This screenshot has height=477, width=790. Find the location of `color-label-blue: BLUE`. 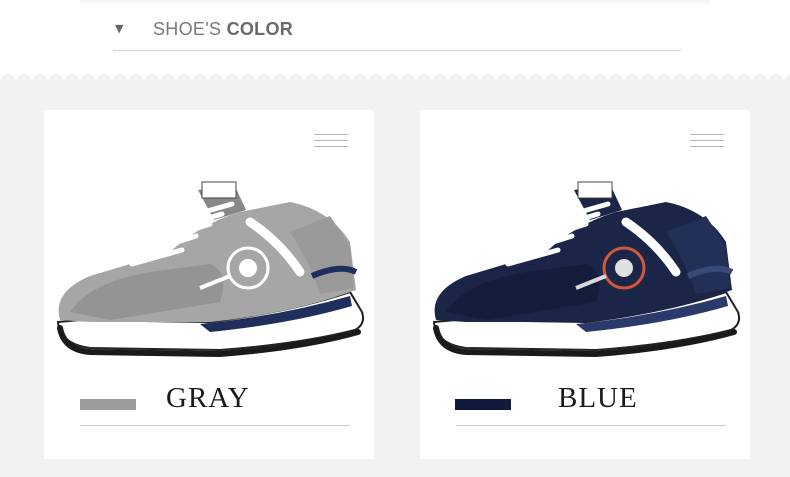

color-label-blue: BLUE is located at coordinates (598, 398).